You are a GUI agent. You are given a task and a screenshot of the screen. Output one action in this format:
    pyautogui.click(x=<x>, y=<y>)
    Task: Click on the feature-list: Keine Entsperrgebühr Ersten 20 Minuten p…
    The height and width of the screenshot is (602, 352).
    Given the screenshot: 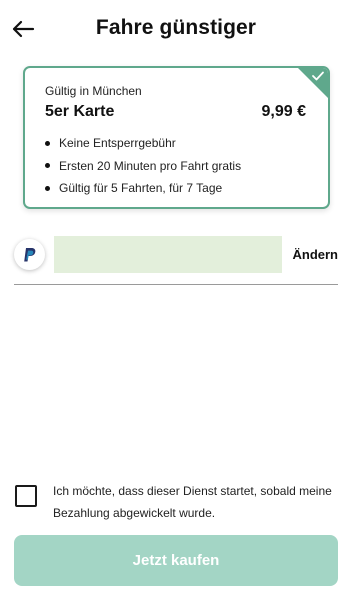 What is the action you would take?
    pyautogui.click(x=143, y=166)
    